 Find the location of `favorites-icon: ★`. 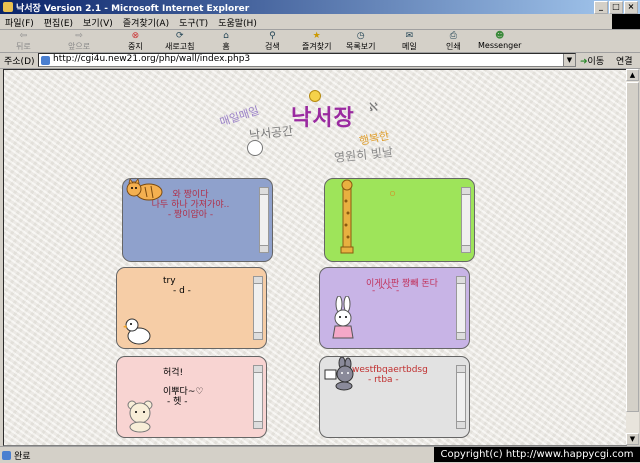

favorites-icon: ★ is located at coordinates (316, 36).